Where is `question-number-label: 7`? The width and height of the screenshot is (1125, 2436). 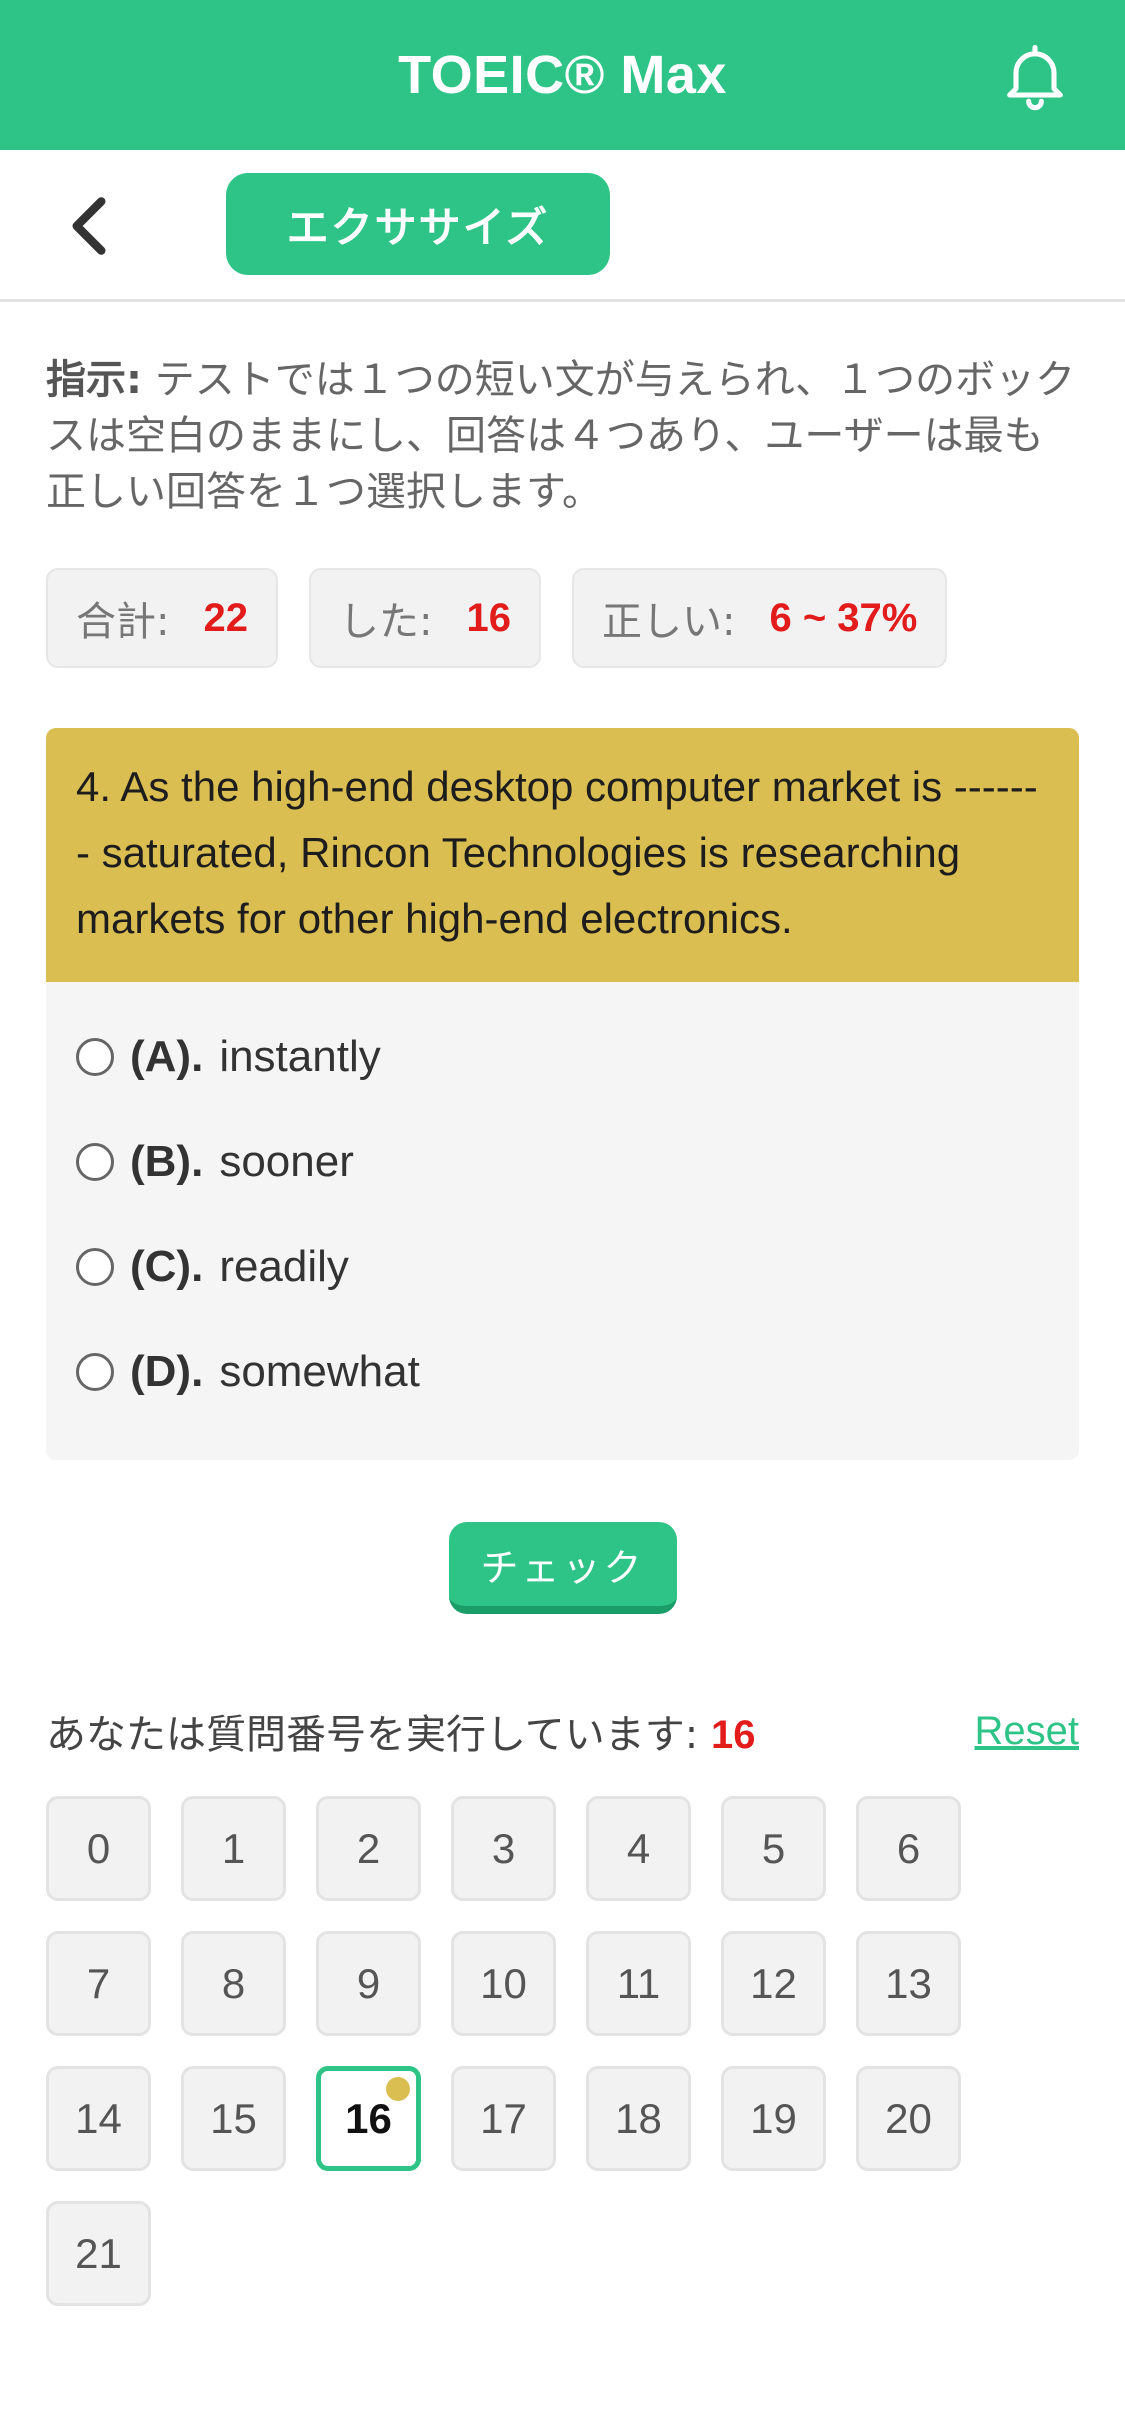
question-number-label: 7 is located at coordinates (98, 1983).